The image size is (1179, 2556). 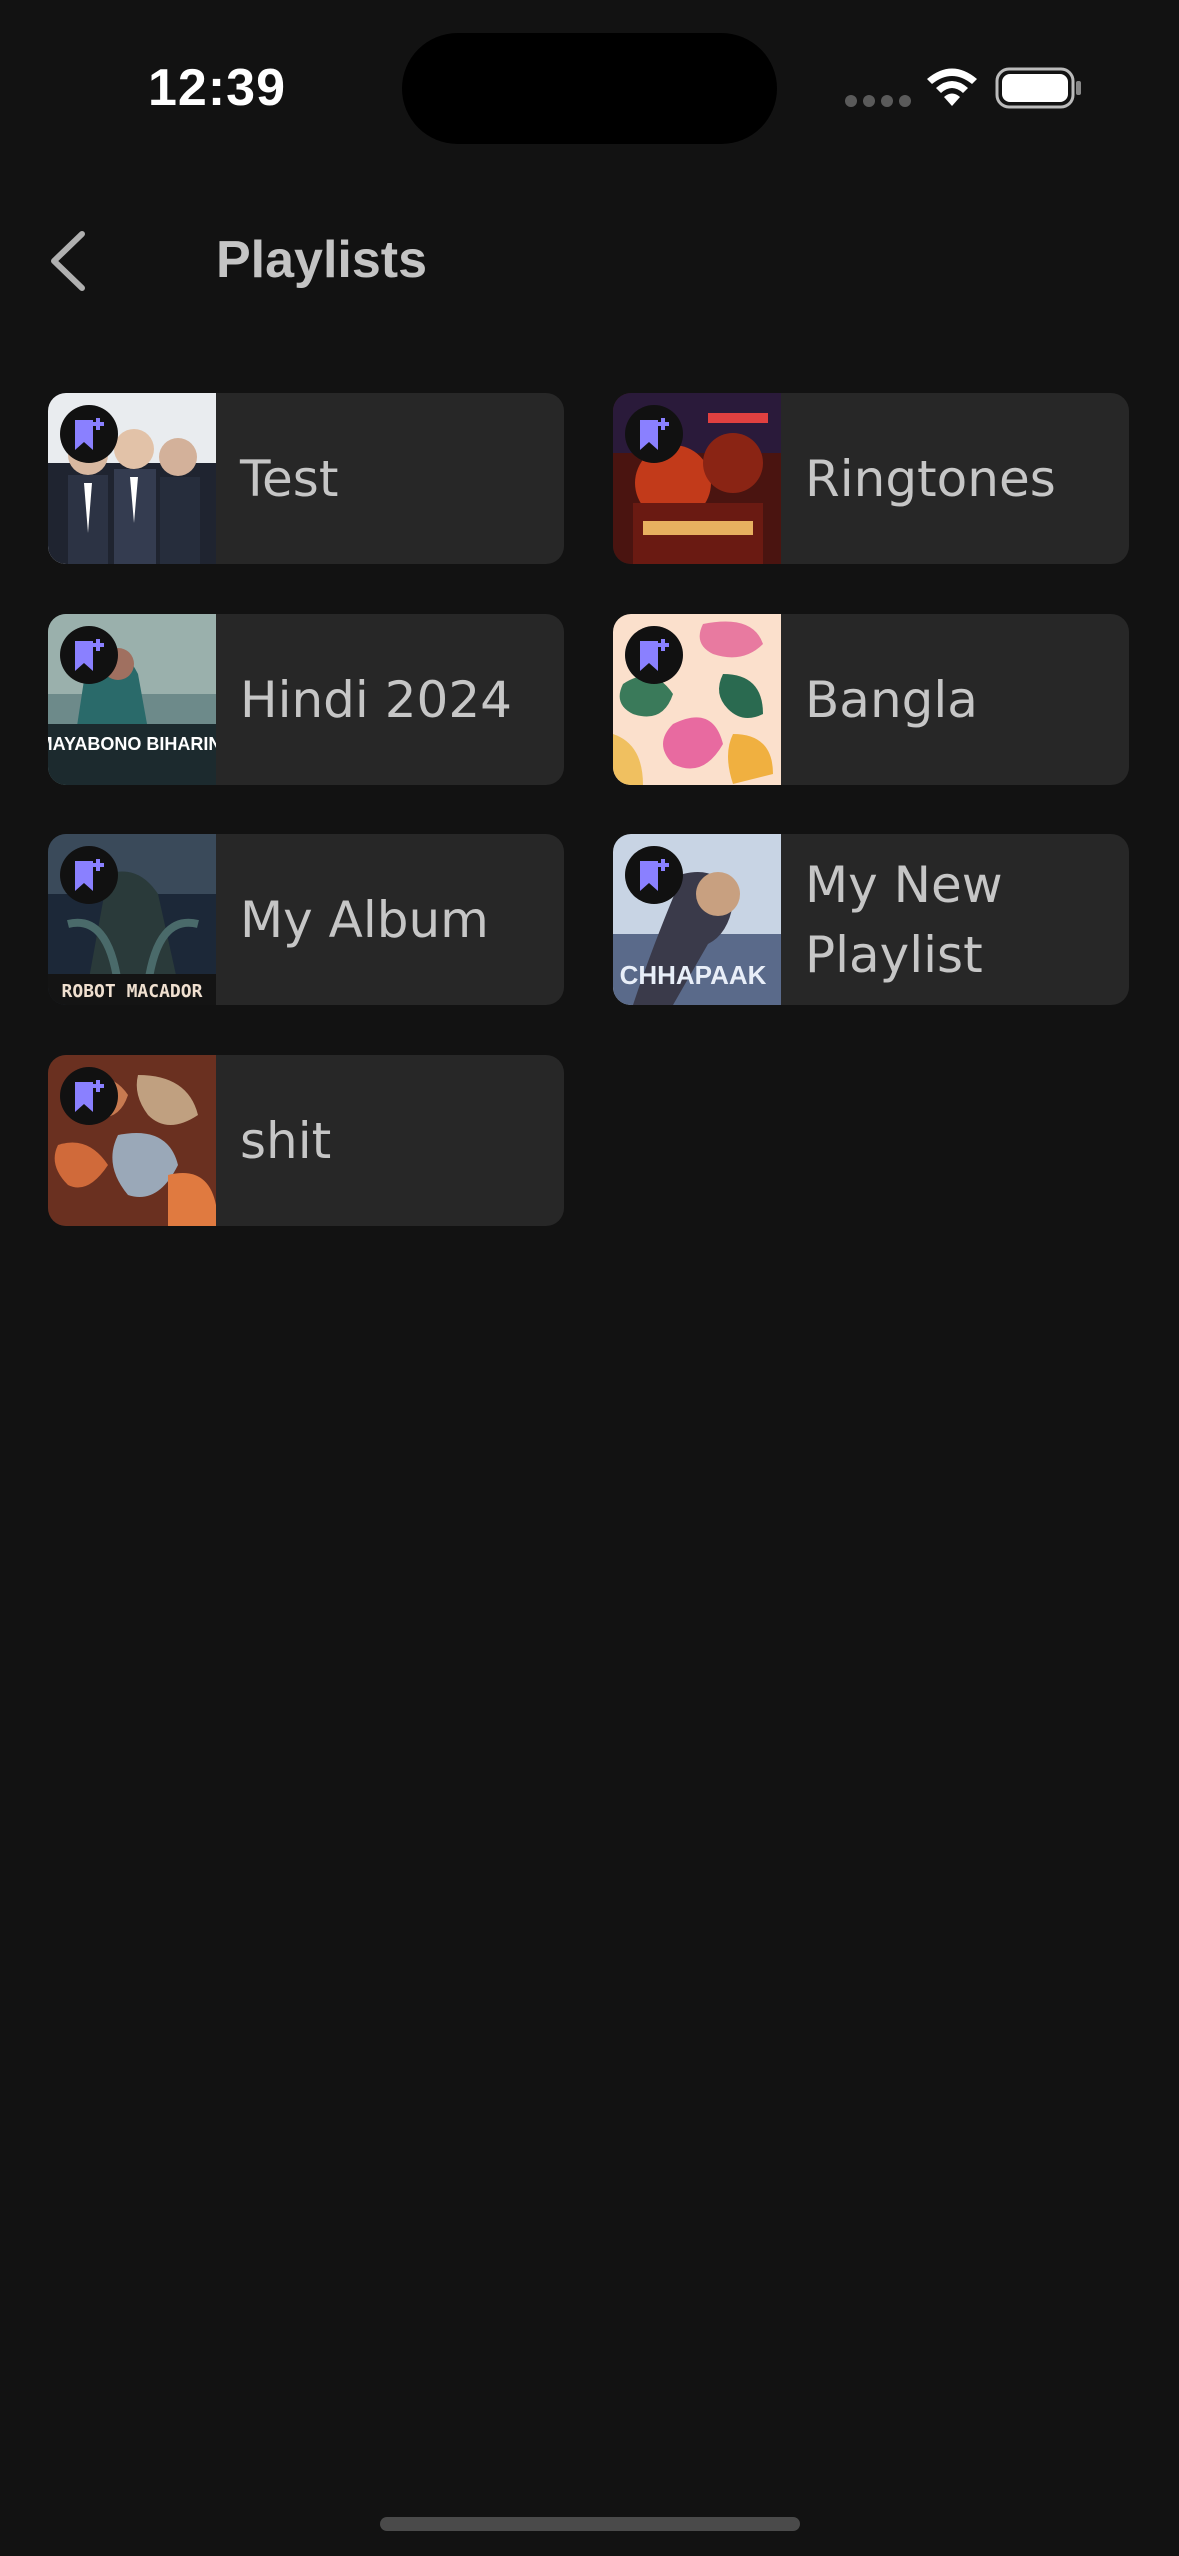 I want to click on playlist-card-test: Test, so click(x=306, y=478).